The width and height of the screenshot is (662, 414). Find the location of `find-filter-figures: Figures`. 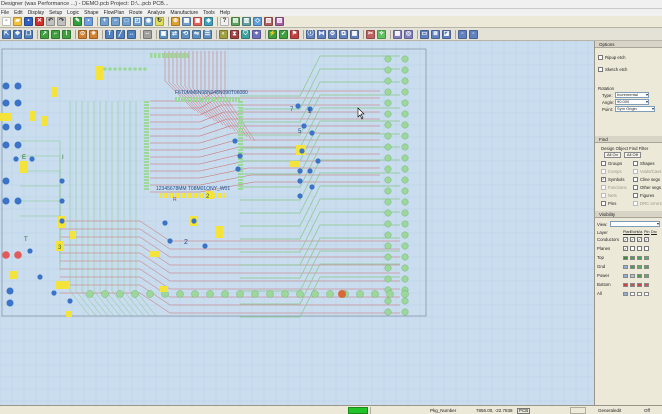

find-filter-figures: Figures is located at coordinates (647, 195).